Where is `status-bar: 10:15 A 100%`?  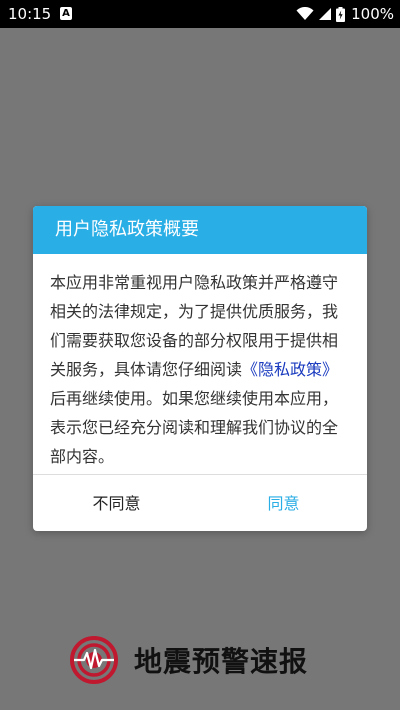 status-bar: 10:15 A 100% is located at coordinates (200, 14).